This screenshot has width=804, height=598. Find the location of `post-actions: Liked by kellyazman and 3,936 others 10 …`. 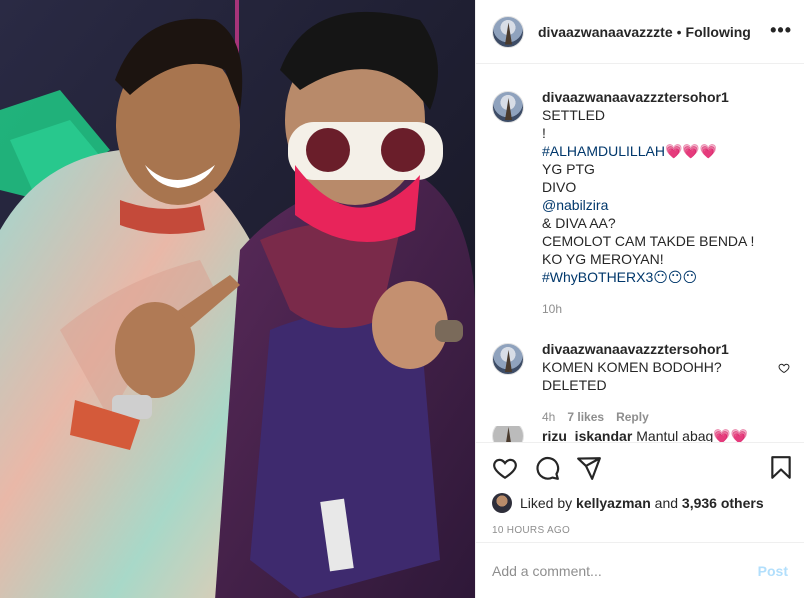

post-actions: Liked by kellyazman and 3,936 others 10 … is located at coordinates (640, 489).